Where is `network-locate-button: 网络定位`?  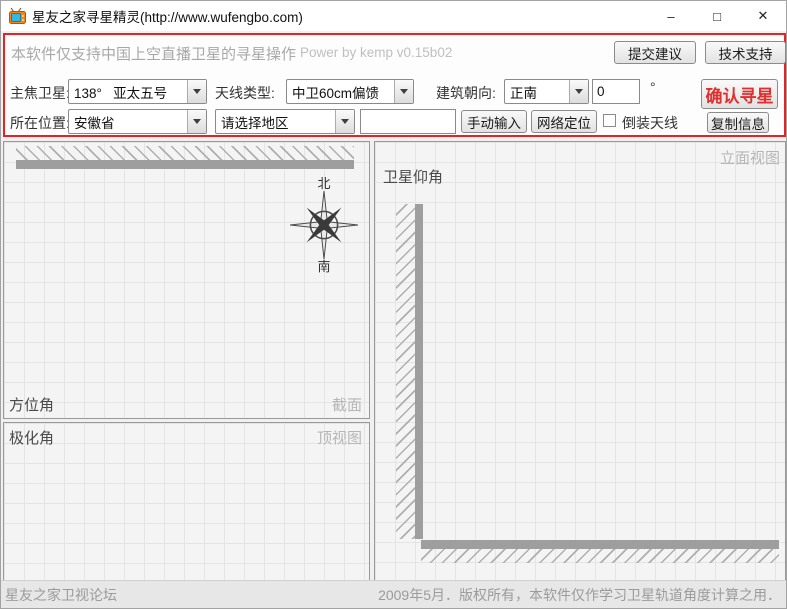 network-locate-button: 网络定位 is located at coordinates (564, 121).